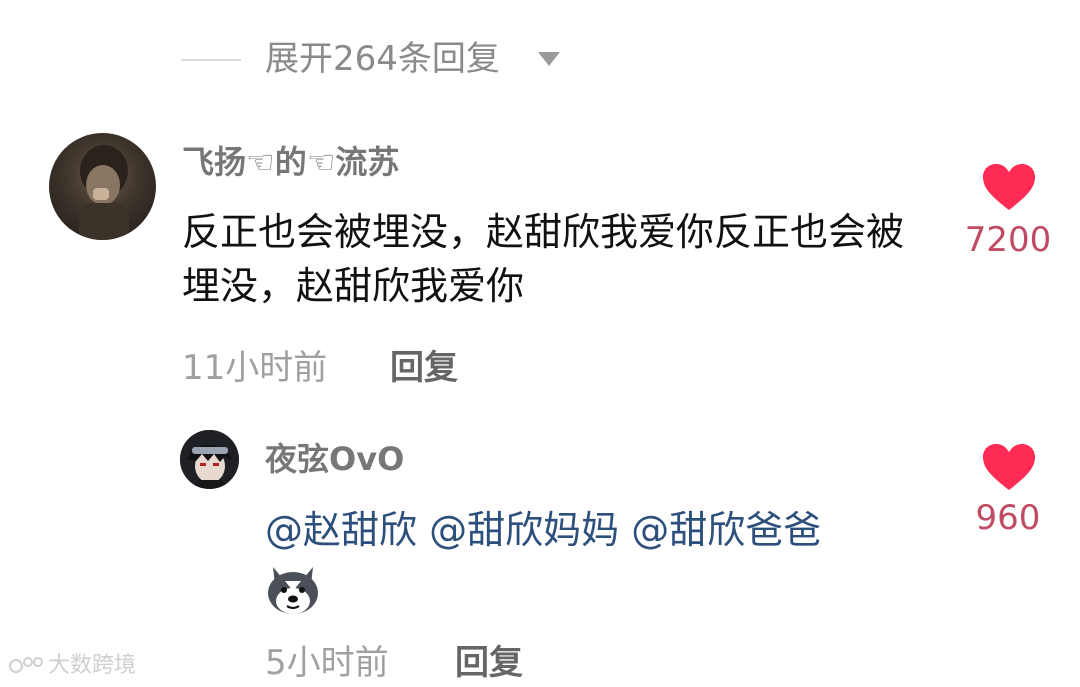 This screenshot has width=1080, height=687. What do you see at coordinates (524, 530) in the screenshot?
I see `mention-link: @甜欣妈妈` at bounding box center [524, 530].